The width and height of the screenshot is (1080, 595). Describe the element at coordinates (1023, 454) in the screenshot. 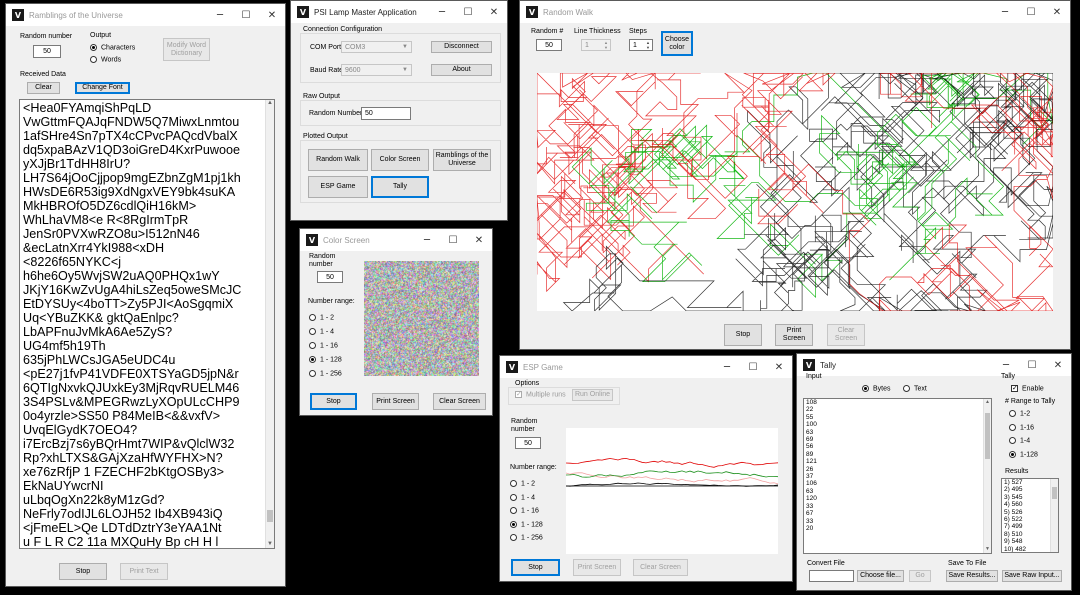

I see `range-option: 1-128` at that location.